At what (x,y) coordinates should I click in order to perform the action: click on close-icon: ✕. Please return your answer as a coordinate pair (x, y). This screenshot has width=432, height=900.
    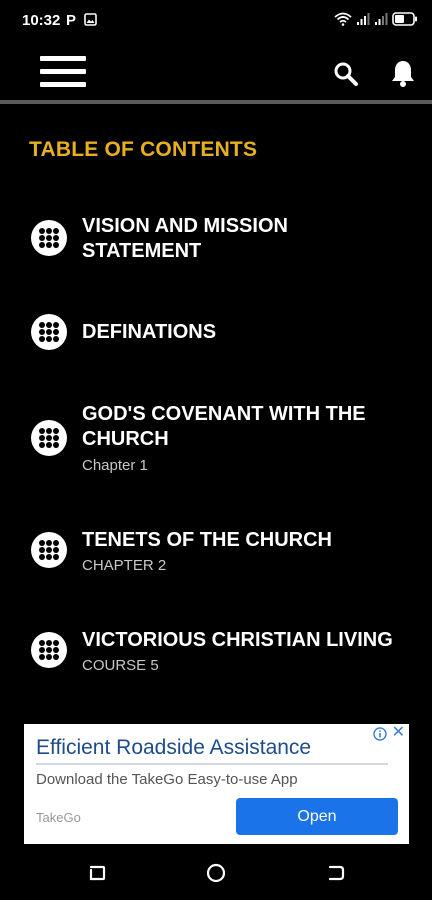
    Looking at the image, I should click on (398, 733).